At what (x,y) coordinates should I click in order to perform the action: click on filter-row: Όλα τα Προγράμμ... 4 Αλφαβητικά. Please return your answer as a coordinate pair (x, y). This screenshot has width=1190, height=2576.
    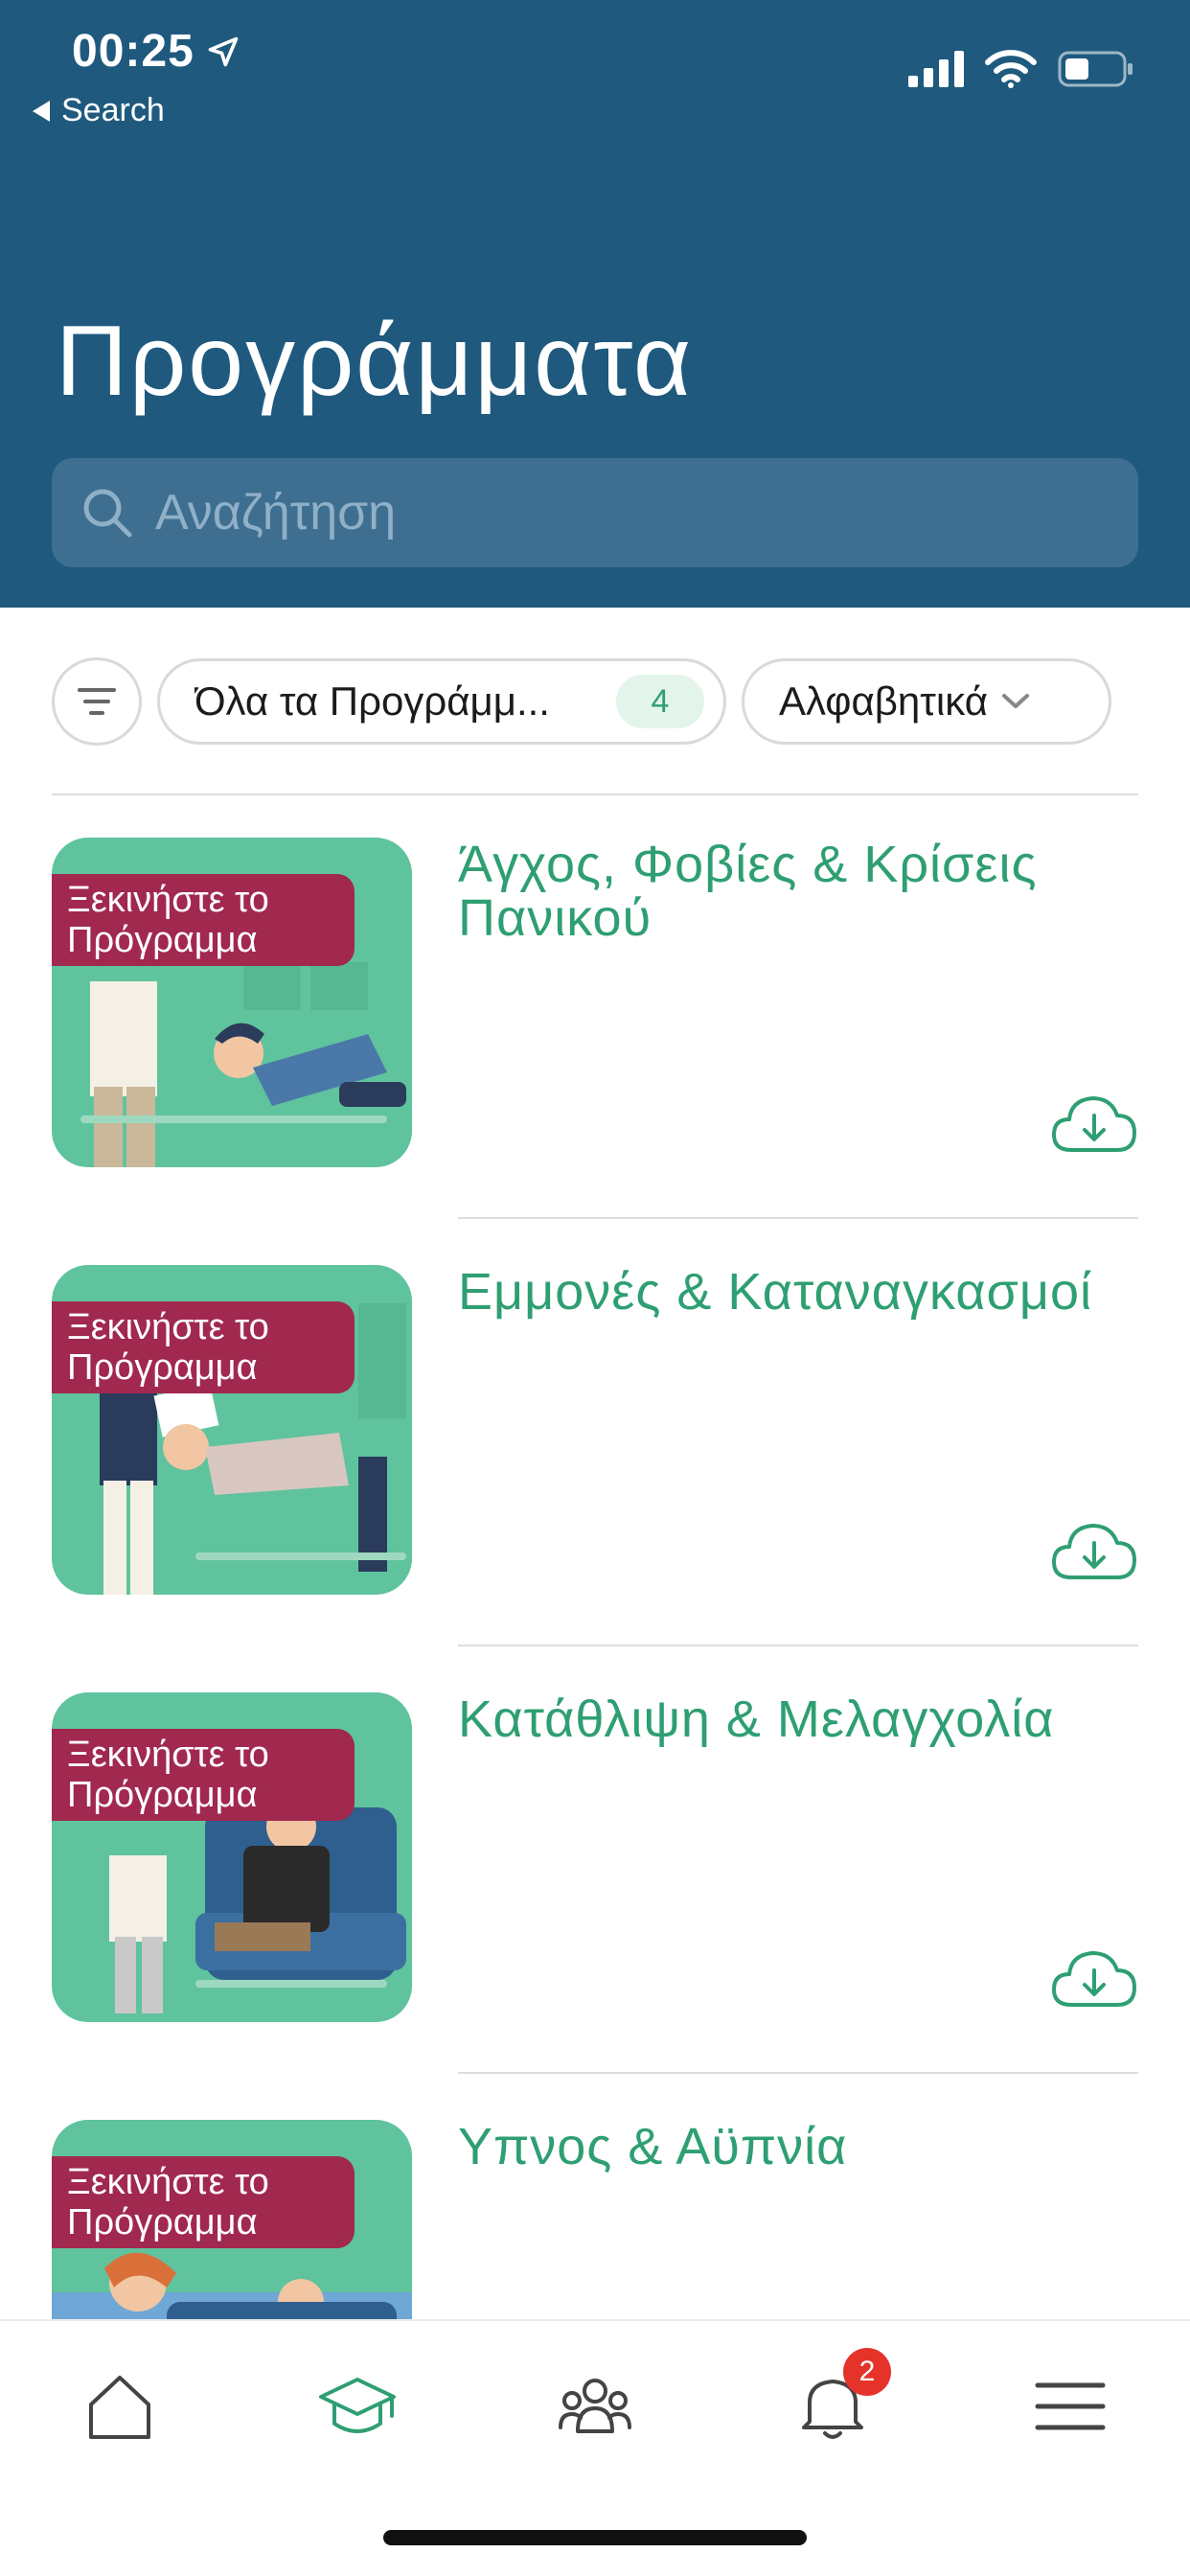
    Looking at the image, I should click on (595, 701).